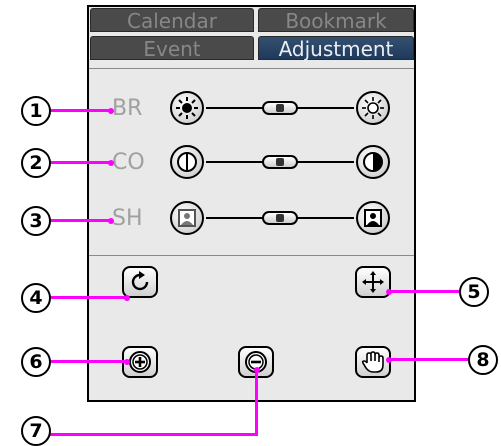 The height and width of the screenshot is (446, 501). I want to click on picture-soft-icon, so click(187, 218).